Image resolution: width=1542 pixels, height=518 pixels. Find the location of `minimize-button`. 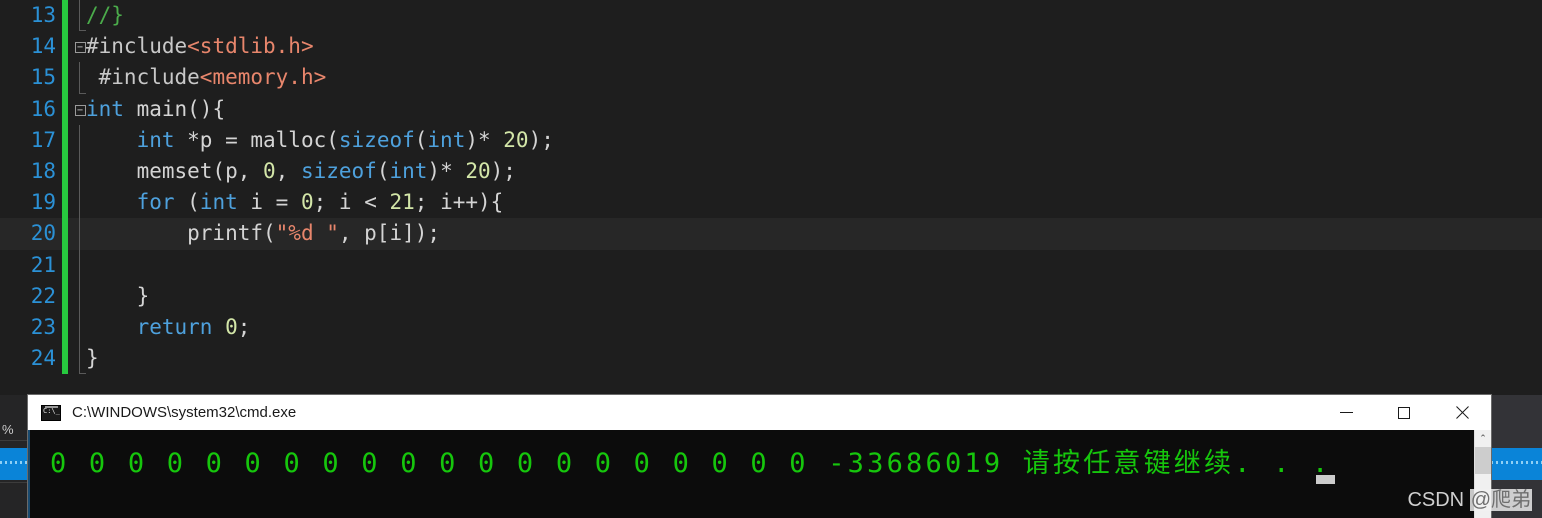

minimize-button is located at coordinates (1346, 412).